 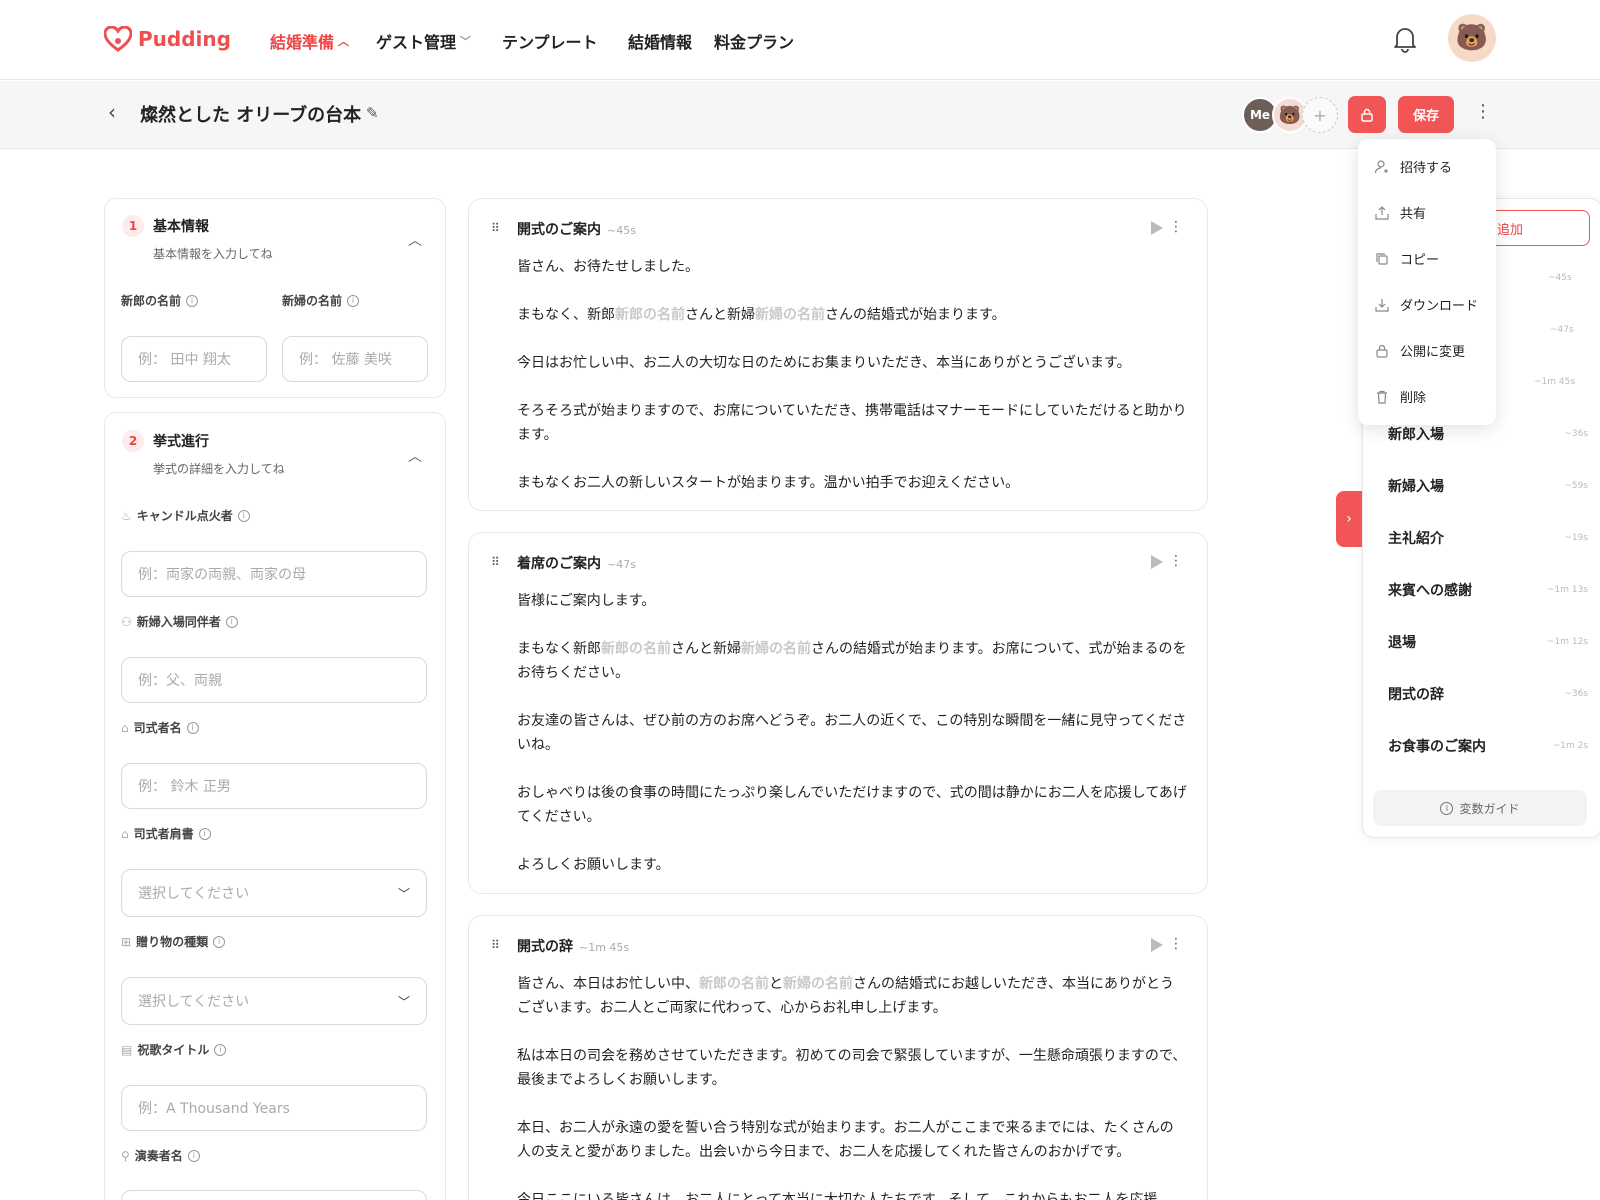 I want to click on lock-button, so click(x=1367, y=114).